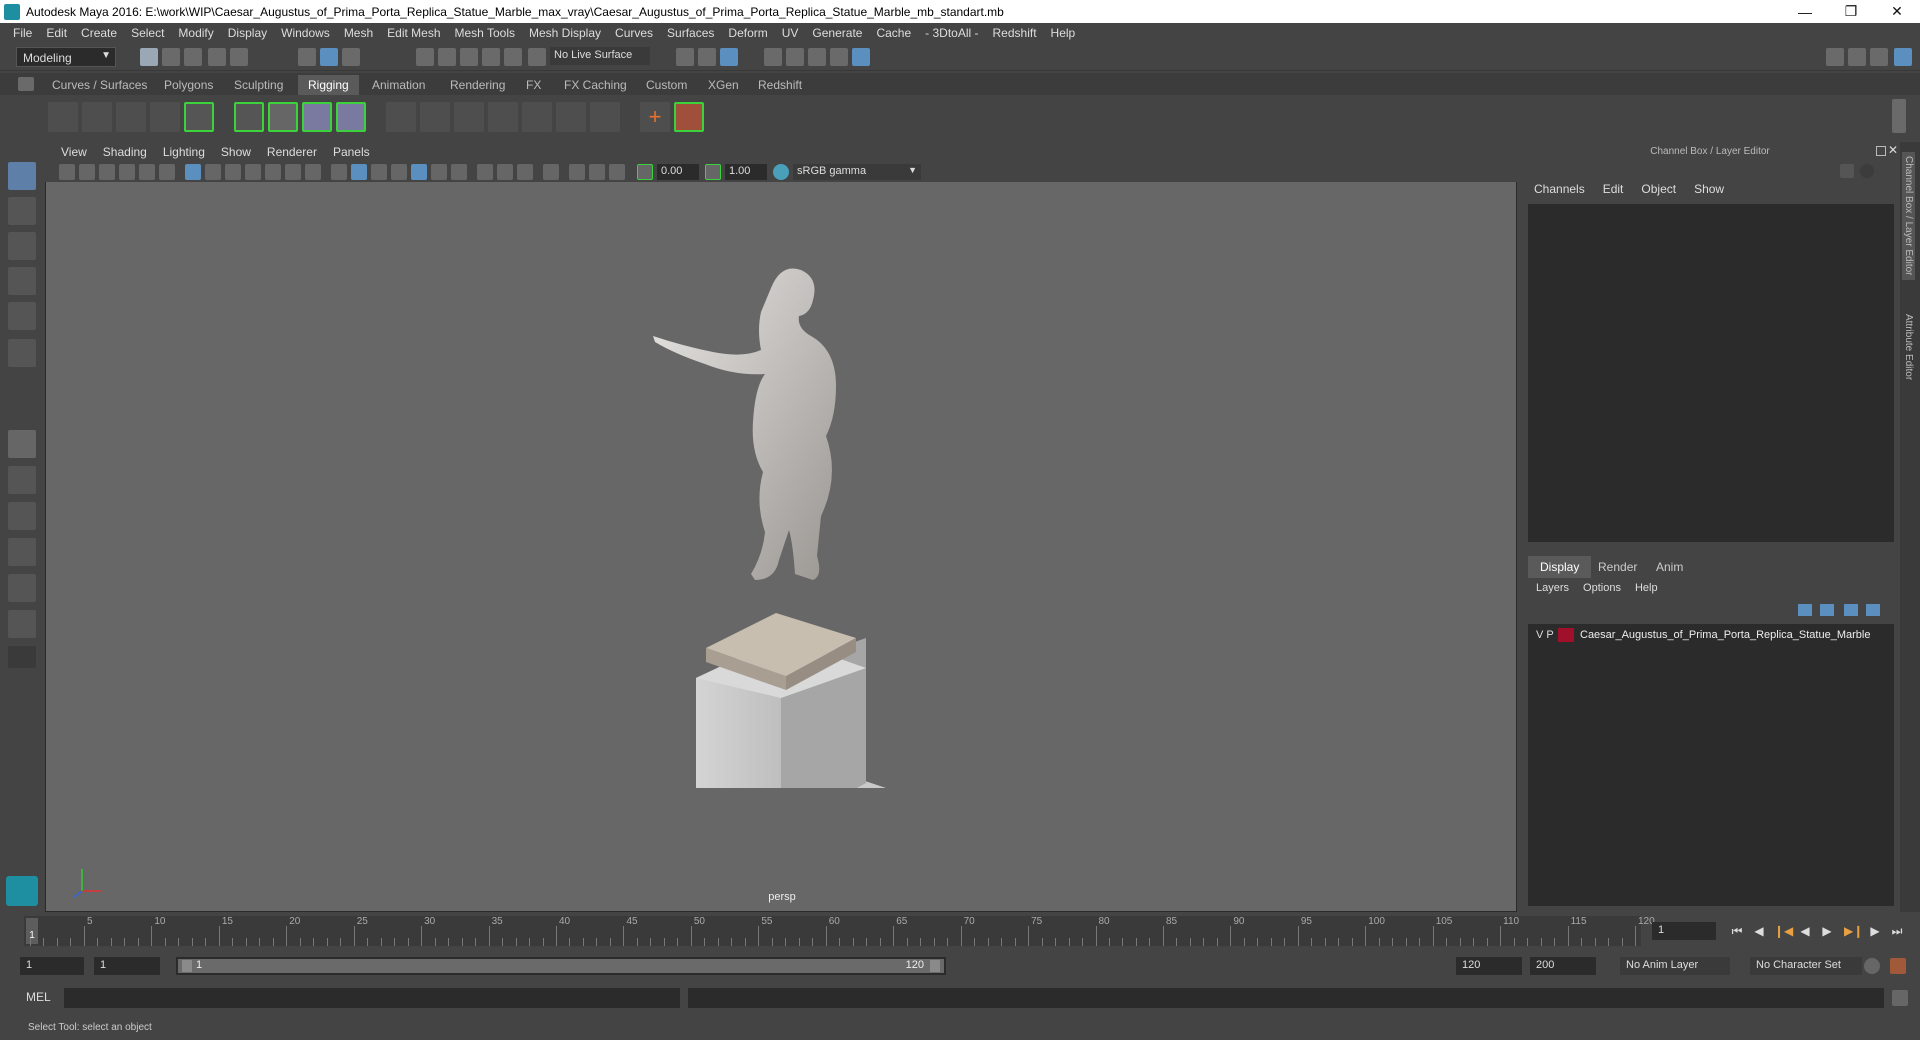 The height and width of the screenshot is (1040, 1920). What do you see at coordinates (780, 85) in the screenshot?
I see `tab-redshift: Redshift` at bounding box center [780, 85].